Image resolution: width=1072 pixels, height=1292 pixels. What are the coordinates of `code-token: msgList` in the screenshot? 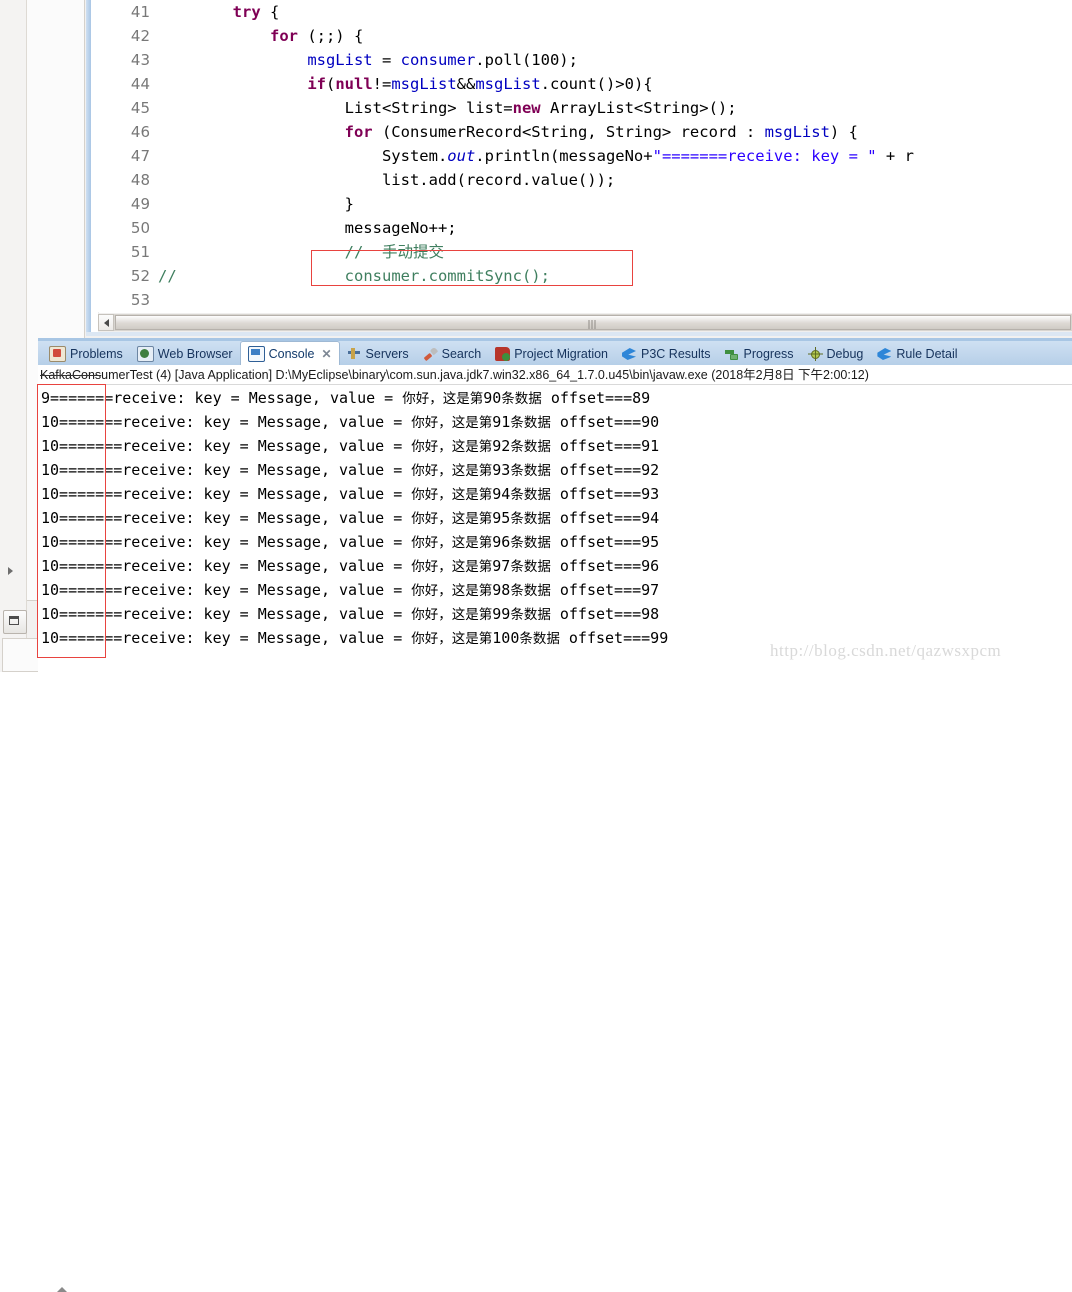 It's located at (424, 84).